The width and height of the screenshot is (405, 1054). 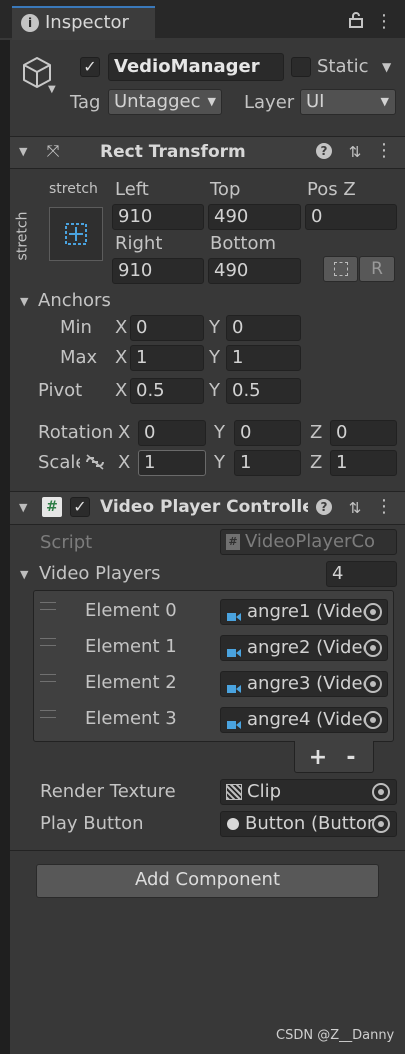 What do you see at coordinates (167, 391) in the screenshot?
I see `pivot-x-field: 0.5` at bounding box center [167, 391].